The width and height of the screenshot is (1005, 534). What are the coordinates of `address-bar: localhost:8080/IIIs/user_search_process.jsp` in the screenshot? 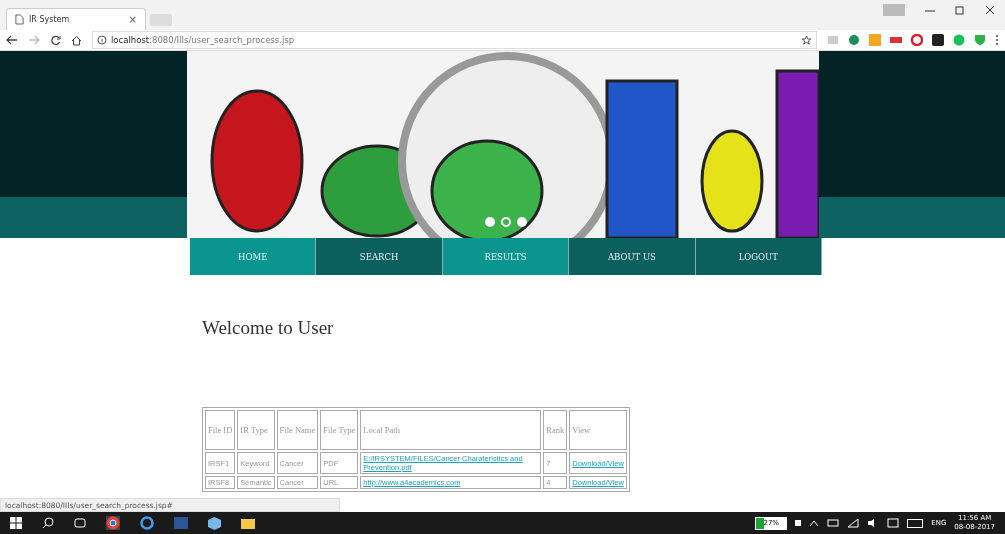 It's located at (454, 40).